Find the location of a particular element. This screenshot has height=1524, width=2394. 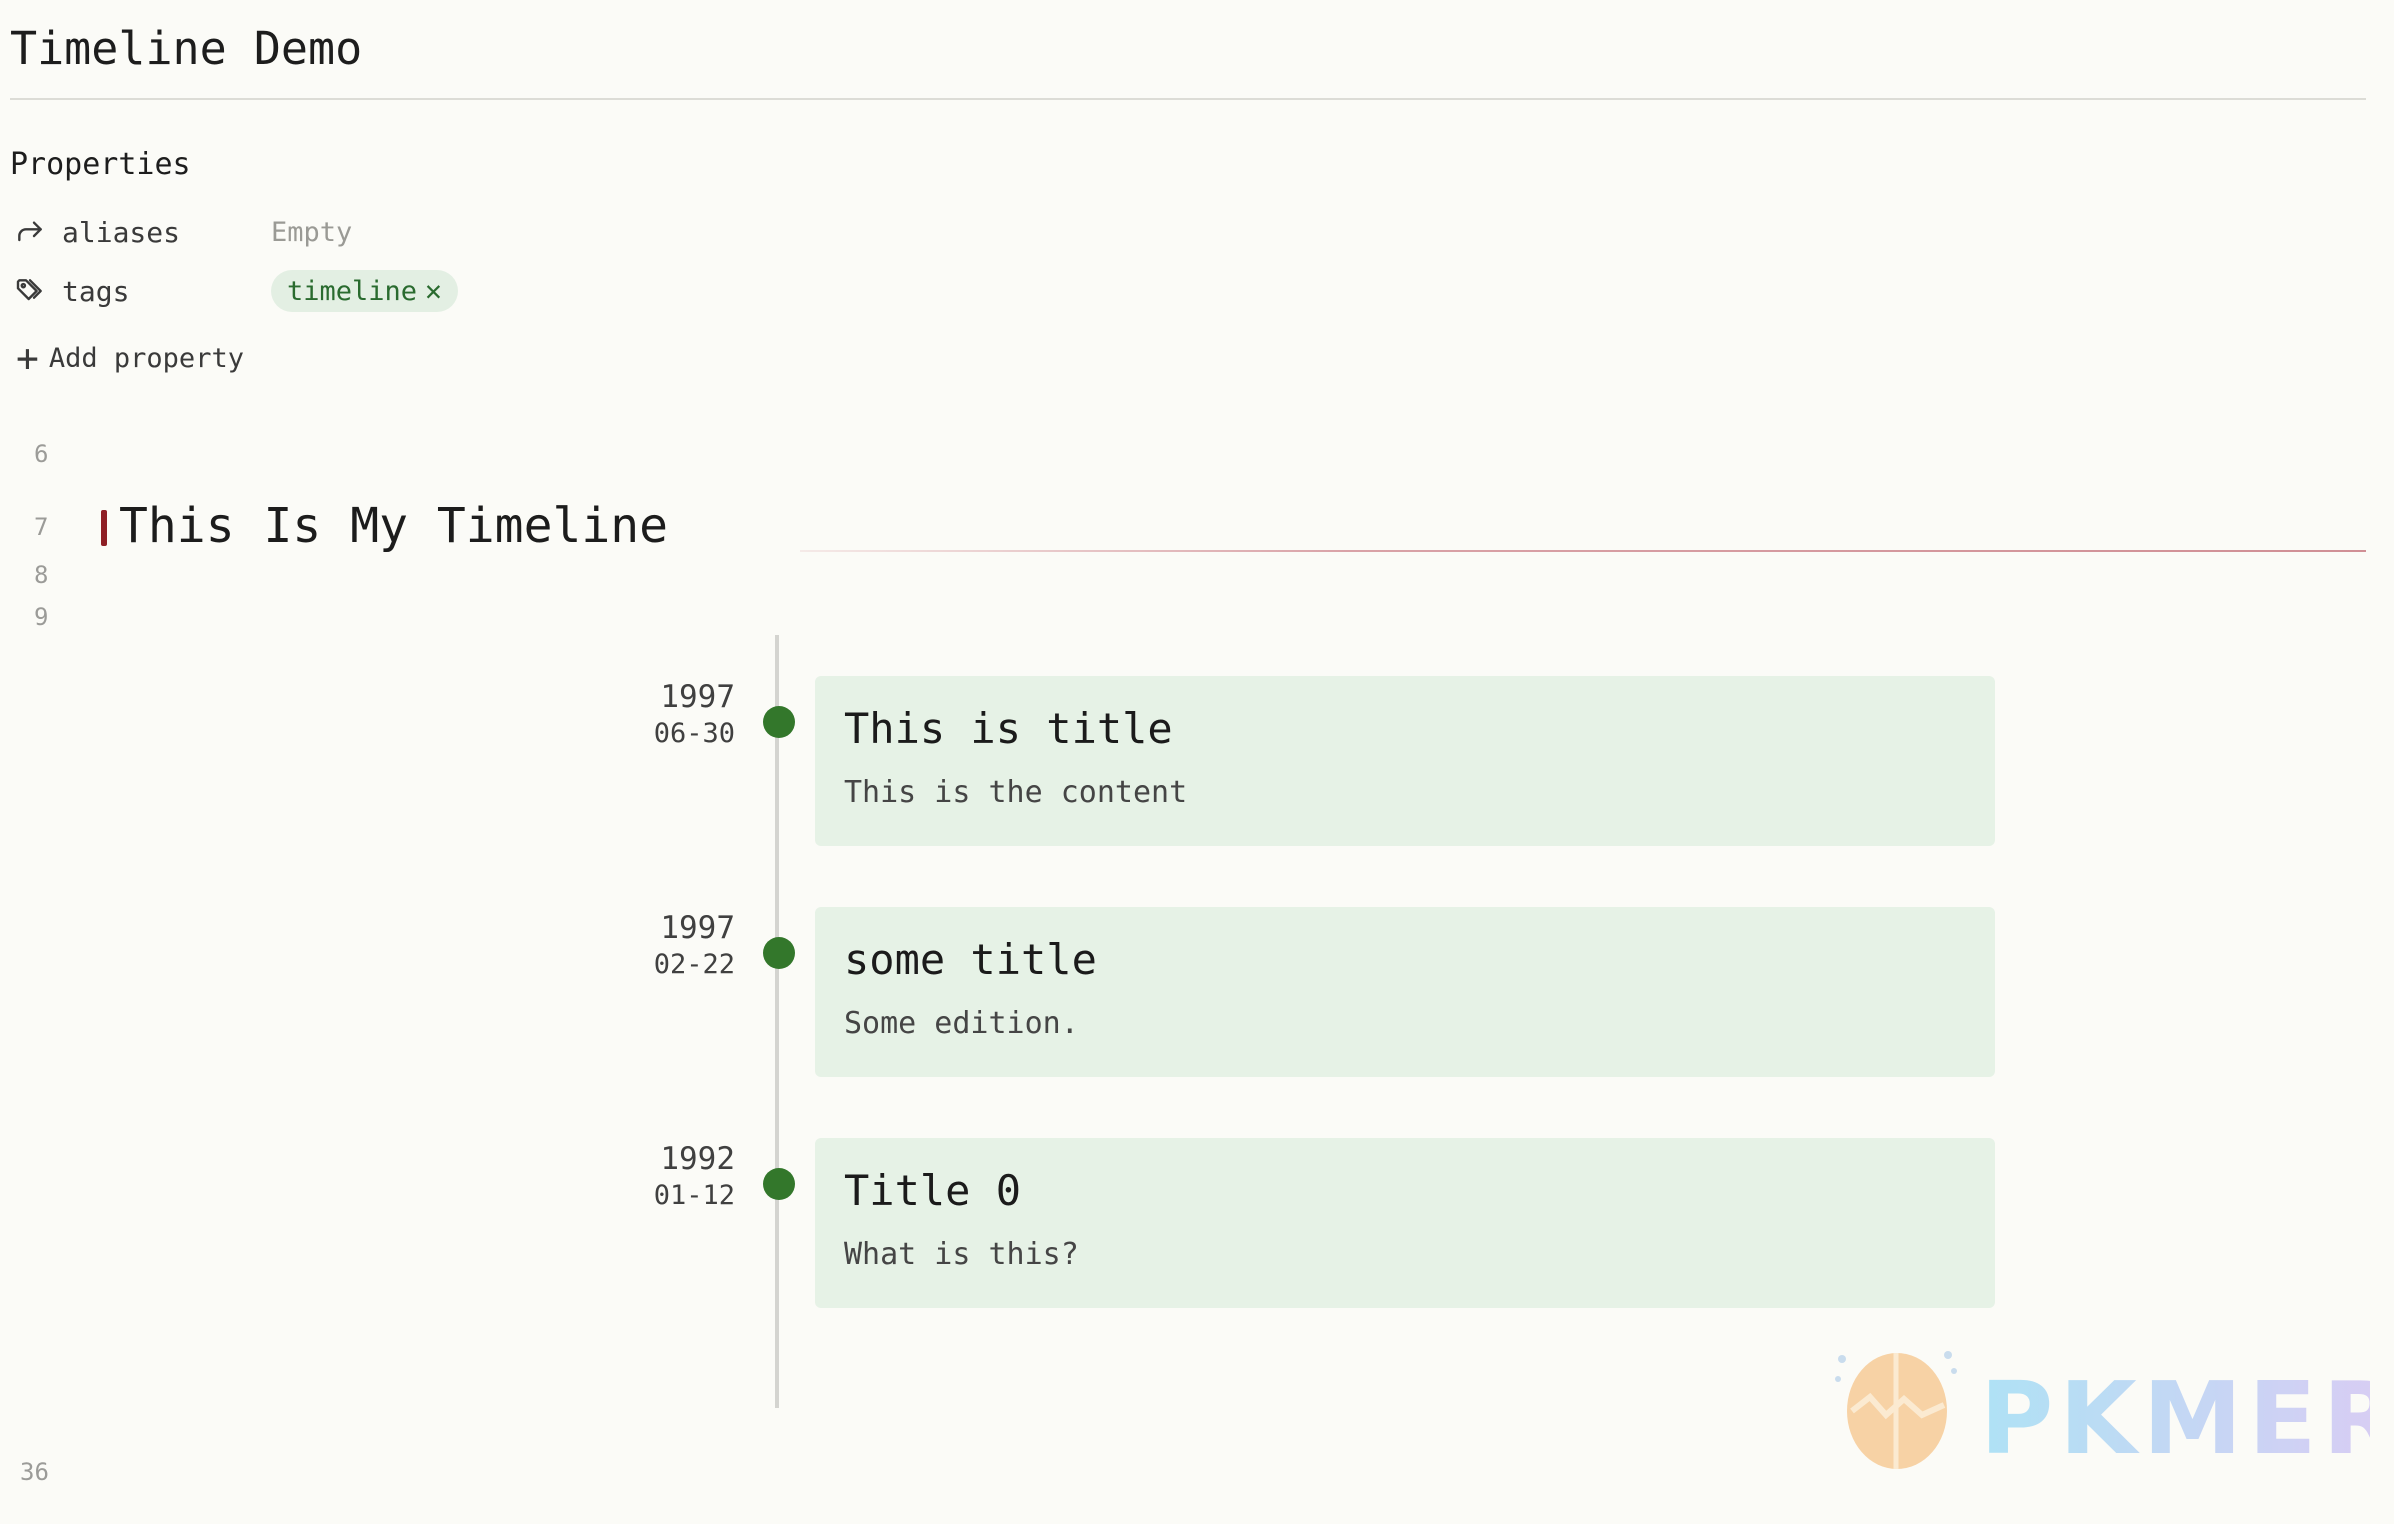

property-row-tags: tags timeline ✕ is located at coordinates (310, 291).